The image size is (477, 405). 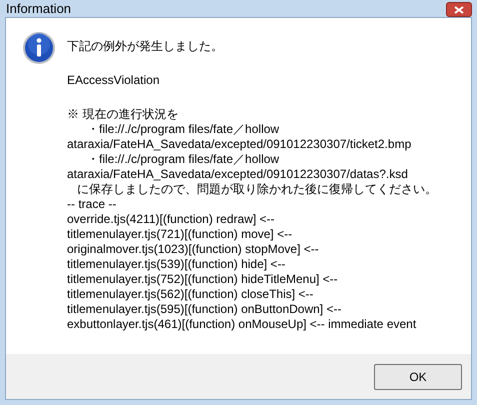 I want to click on message-line: に保存しましたので、問題が取り除かれた後に復帰してください。, so click(x=257, y=189).